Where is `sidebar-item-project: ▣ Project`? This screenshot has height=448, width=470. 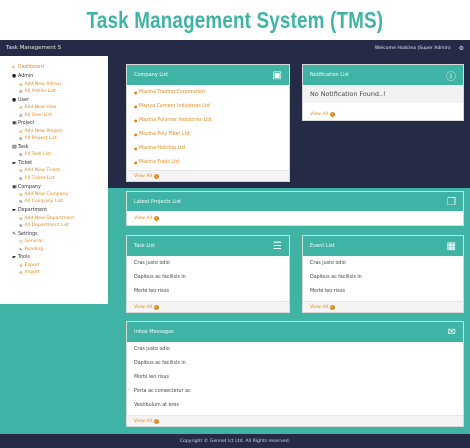
sidebar-item-project: ▣ Project is located at coordinates (60, 124).